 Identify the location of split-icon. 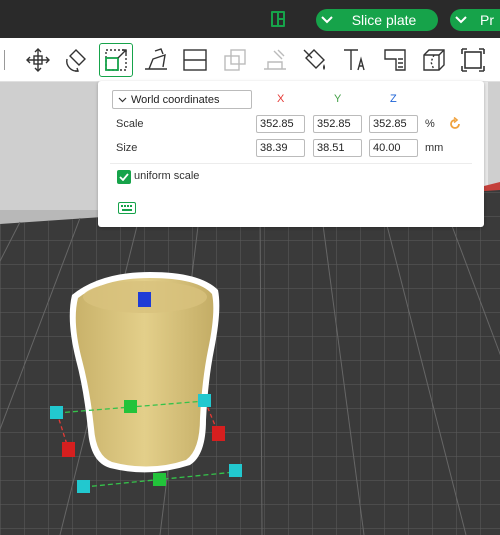
(195, 60).